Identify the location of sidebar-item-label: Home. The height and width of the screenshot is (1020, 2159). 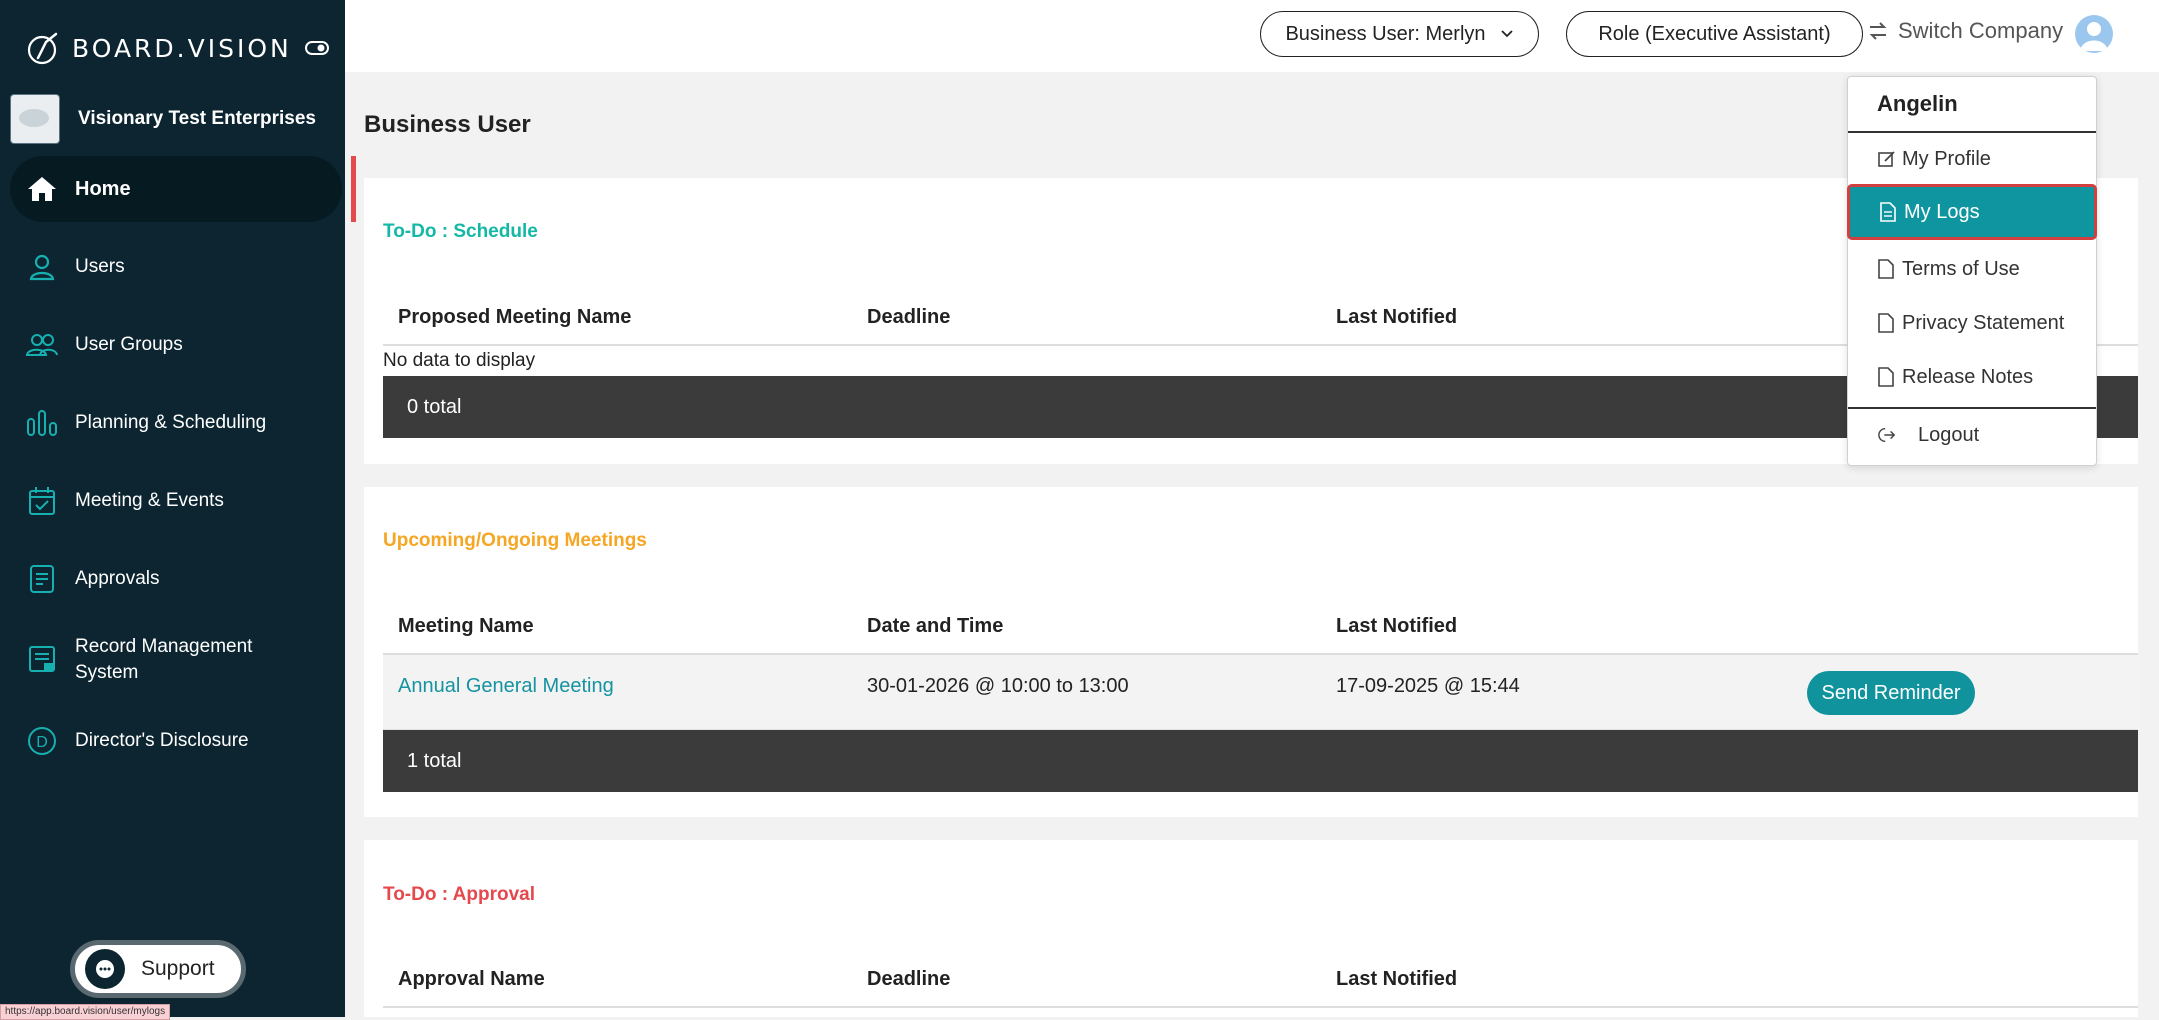
(103, 189).